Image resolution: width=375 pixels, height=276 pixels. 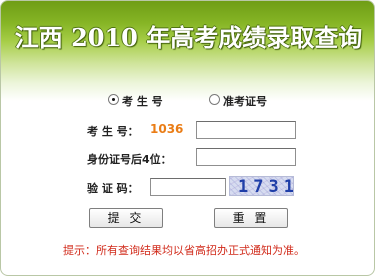 I want to click on notice-text: 提示：所有查询结果均以省高招办正式通知为准。, so click(x=184, y=250).